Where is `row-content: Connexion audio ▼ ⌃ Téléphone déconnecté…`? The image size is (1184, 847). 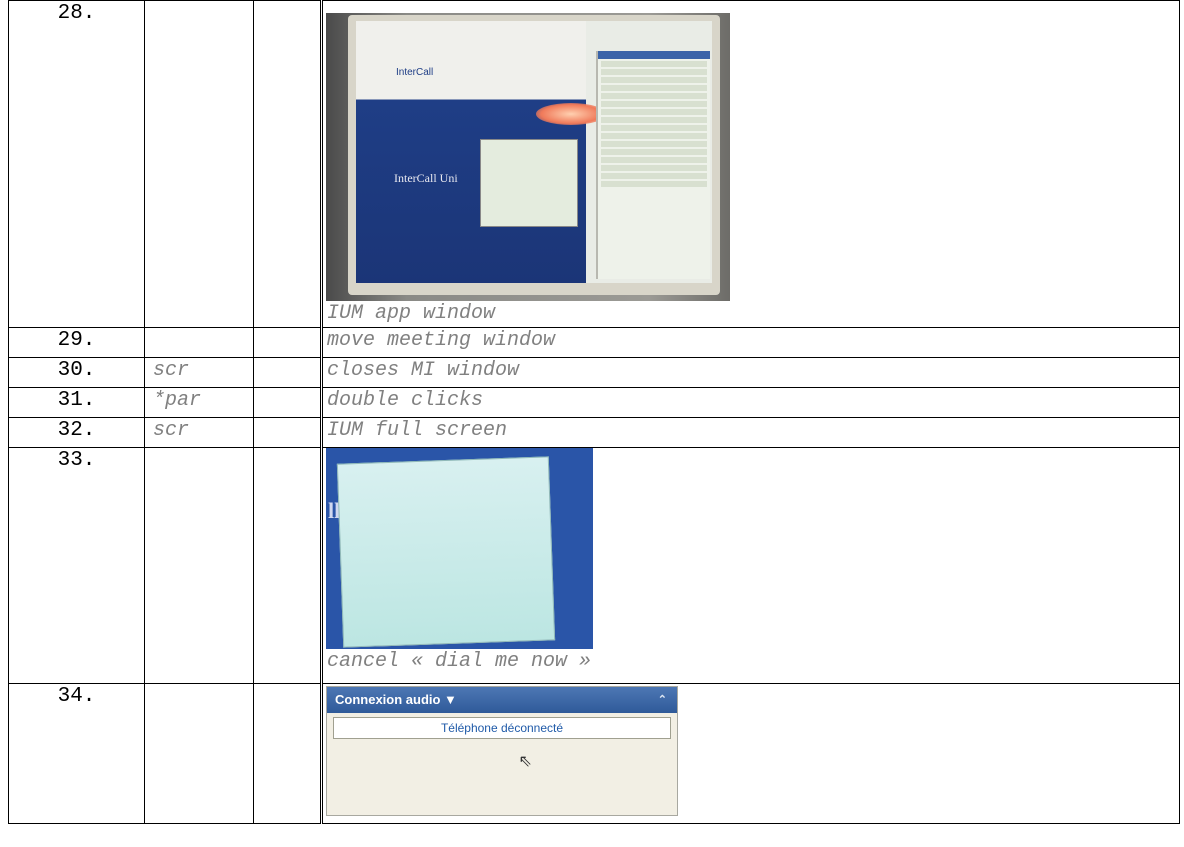 row-content: Connexion audio ▼ ⌃ Téléphone déconnecté… is located at coordinates (750, 753).